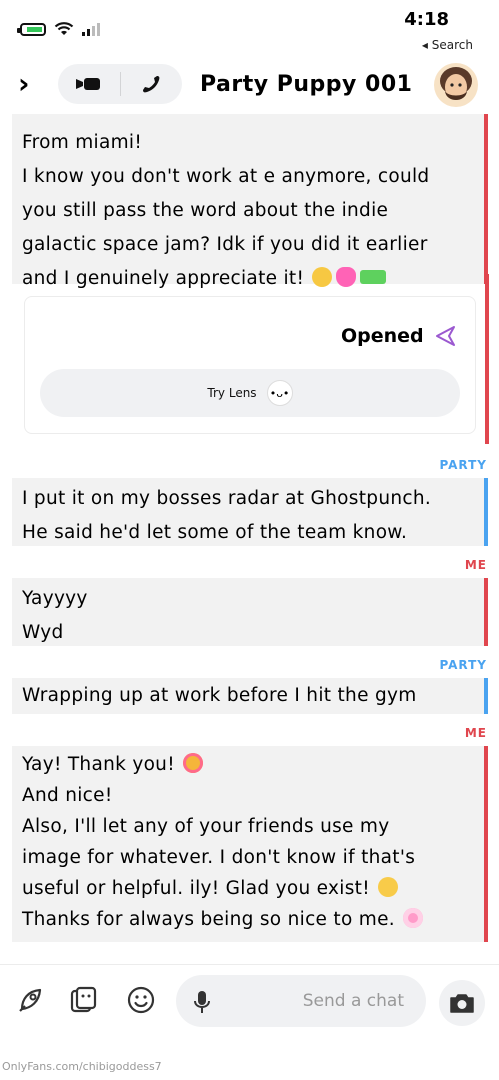 The height and width of the screenshot is (1080, 499). Describe the element at coordinates (205, 210) in the screenshot. I see `message-line: you still pass the word about the indie` at that location.